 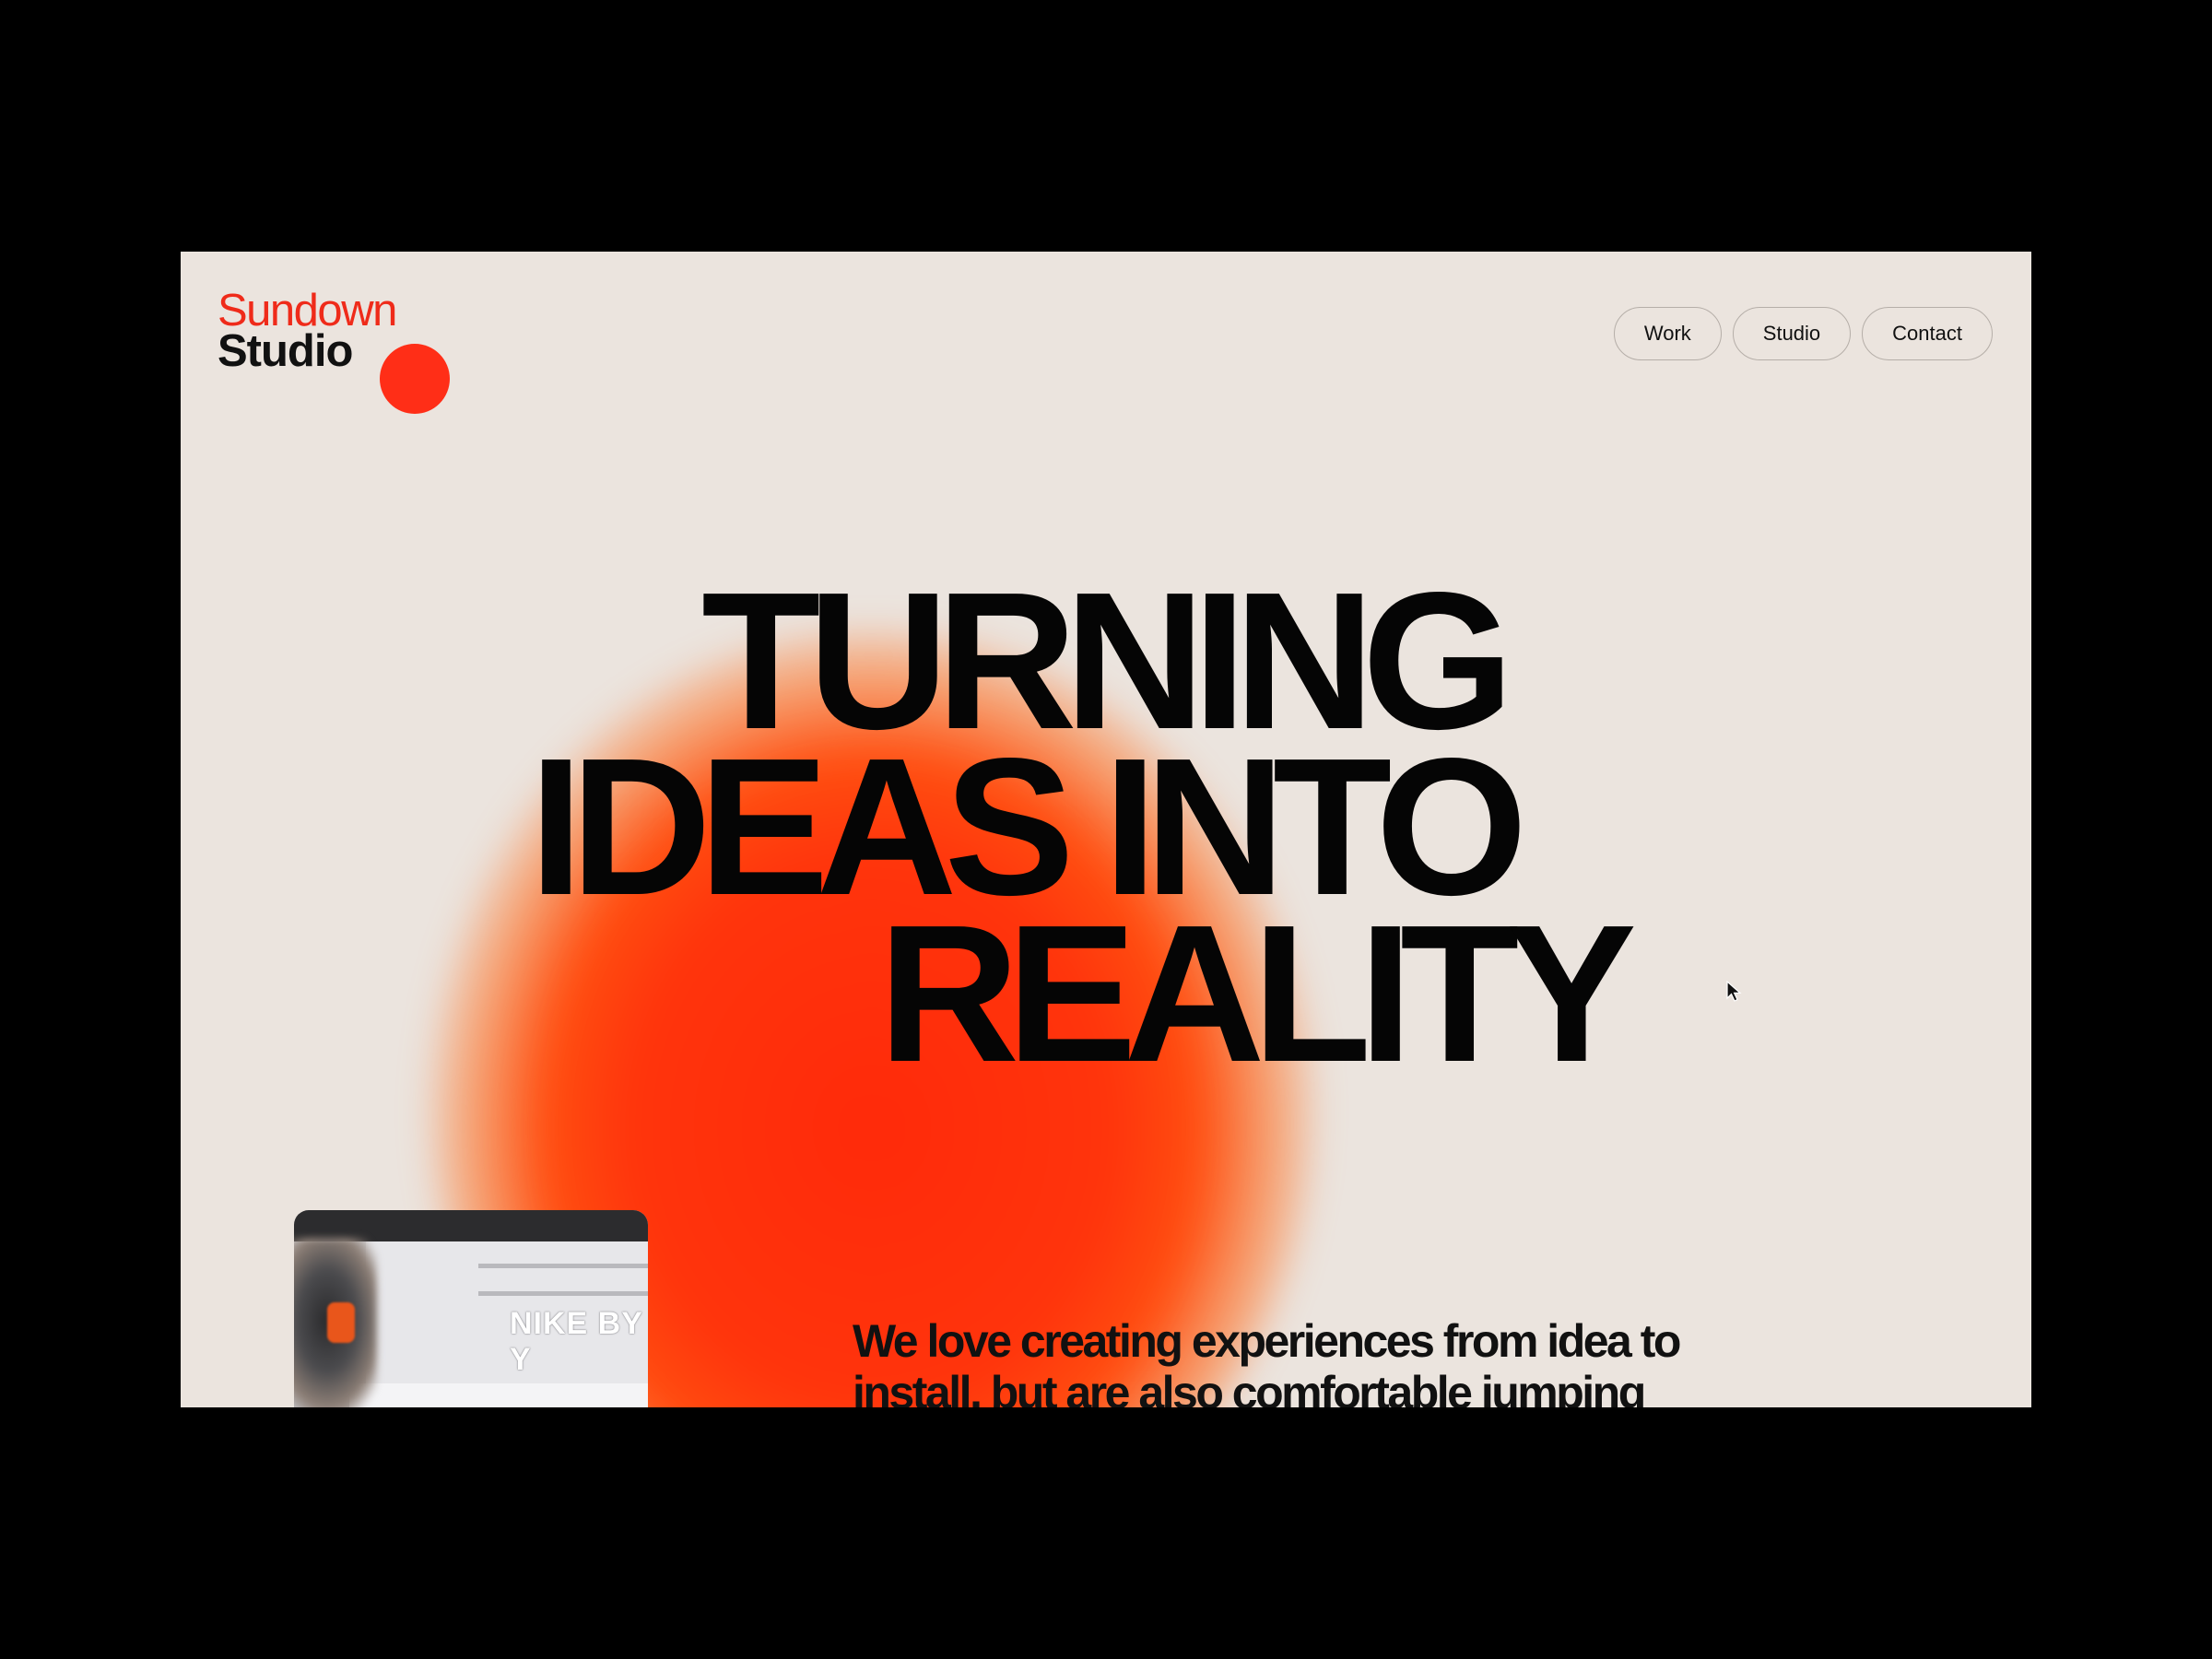 I want to click on logo-sun-dot, so click(x=415, y=379).